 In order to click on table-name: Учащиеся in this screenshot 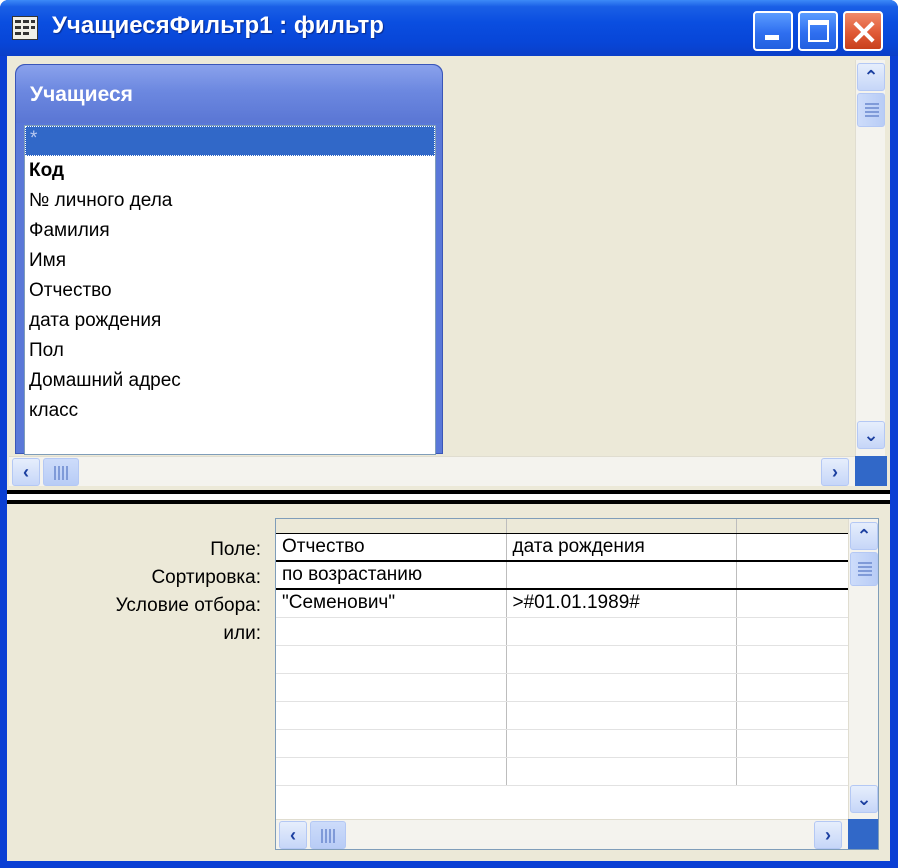, I will do `click(81, 94)`.